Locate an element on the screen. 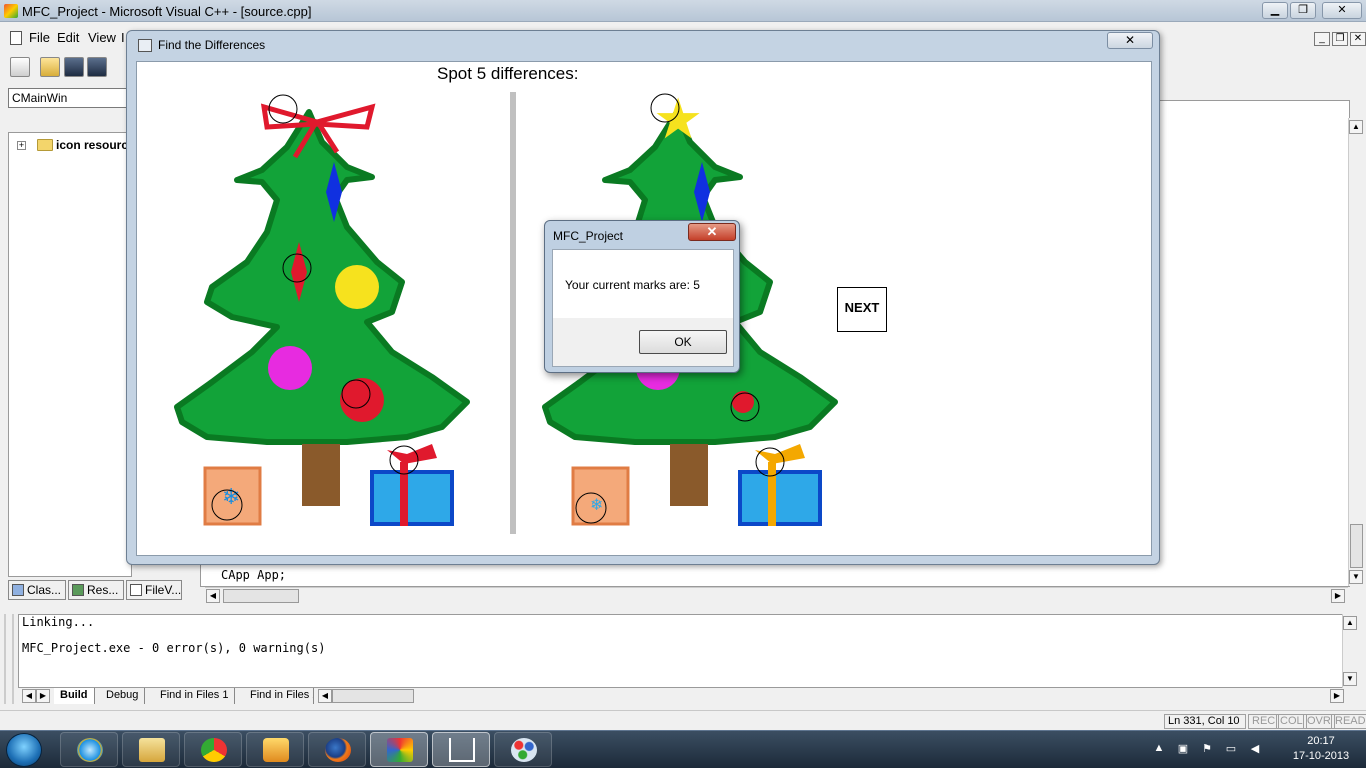  menu-view: View is located at coordinates (102, 37).